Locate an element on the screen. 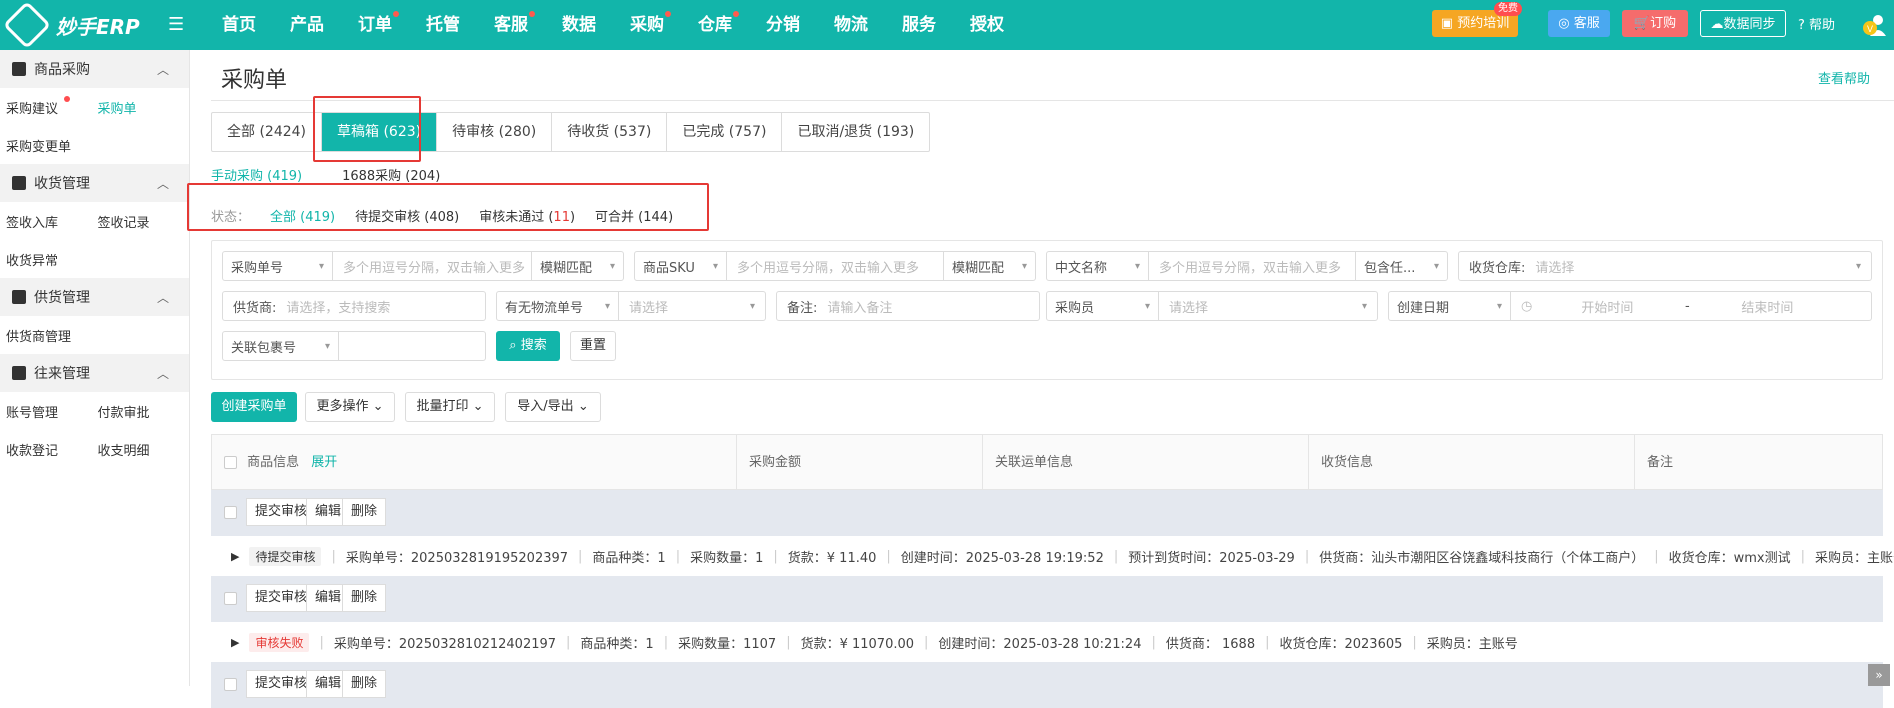  sku-select: 商品SKU ▾ is located at coordinates (681, 266).